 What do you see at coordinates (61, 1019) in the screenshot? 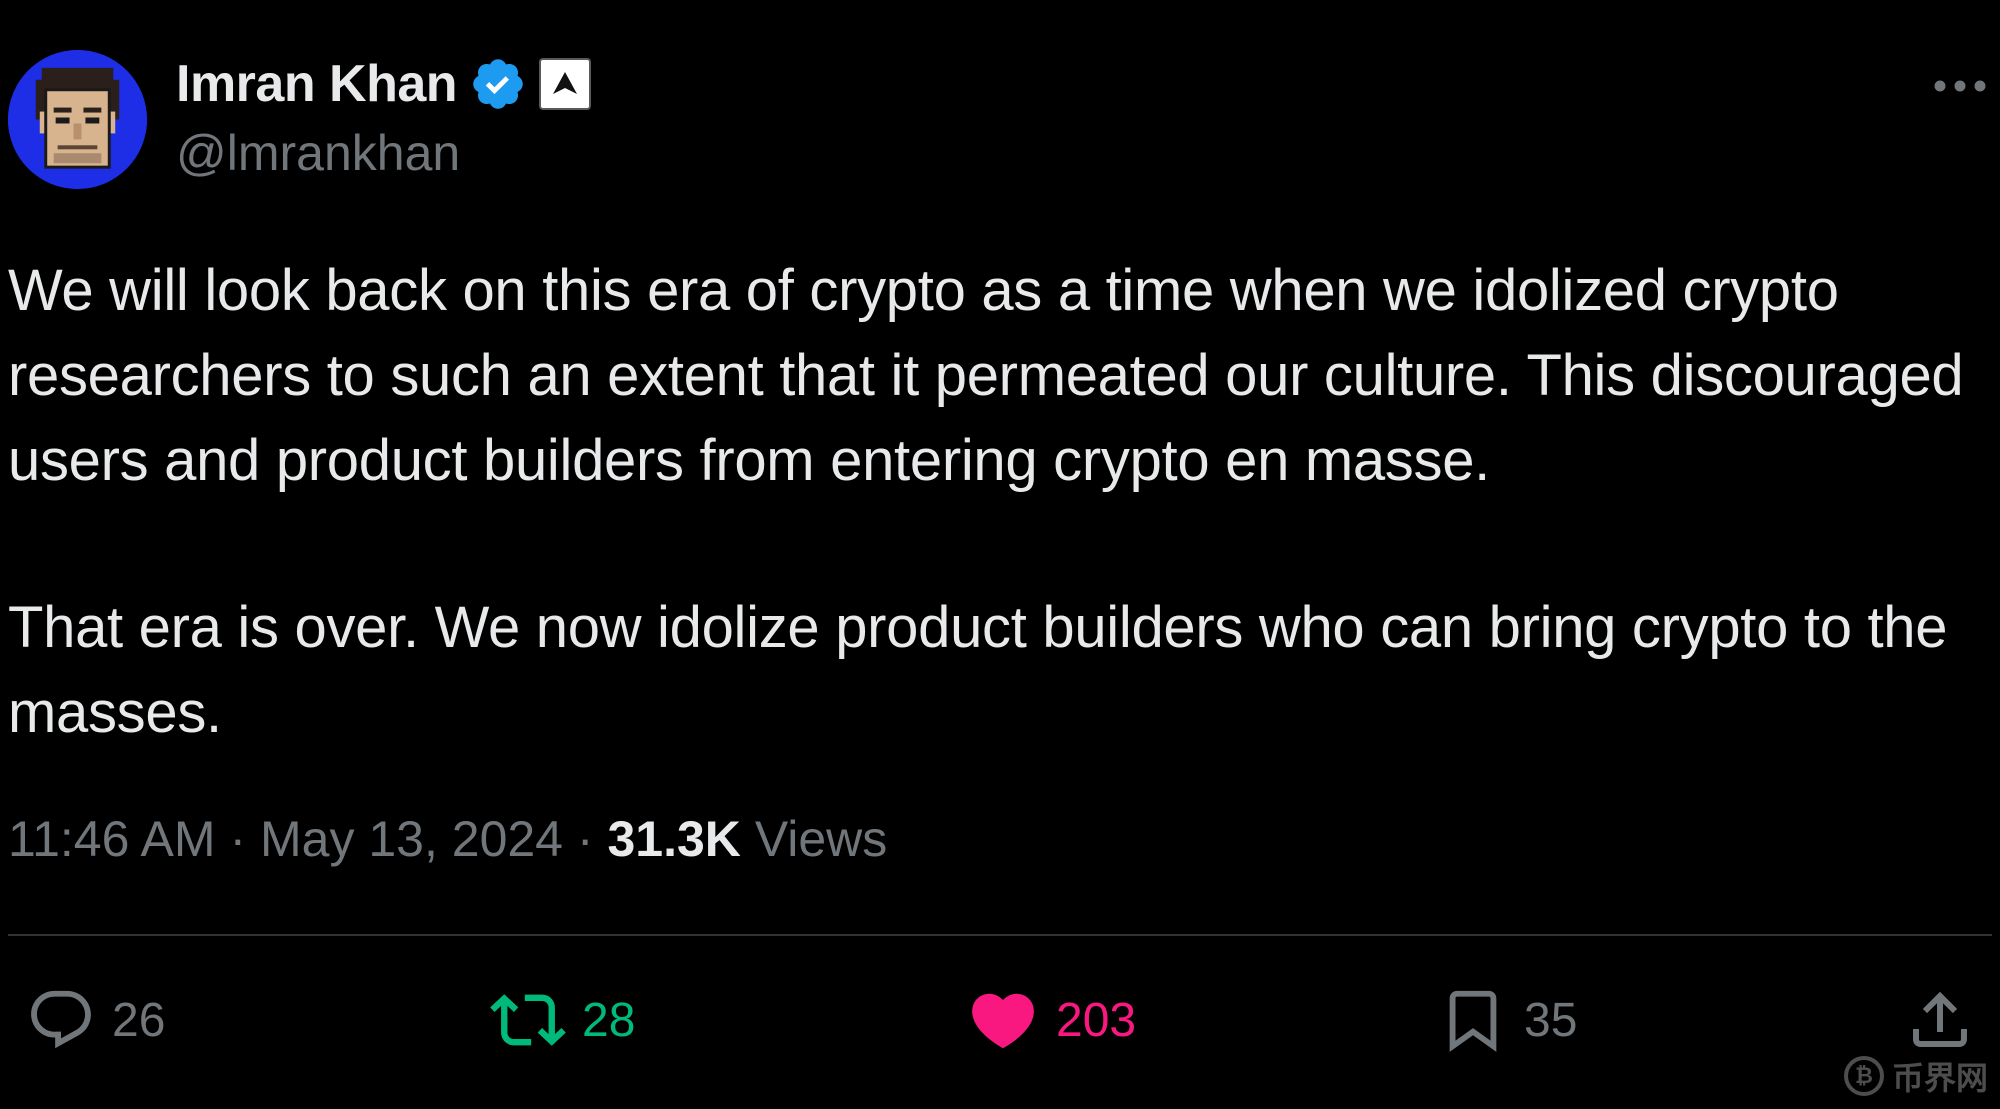
I see `reply-icon` at bounding box center [61, 1019].